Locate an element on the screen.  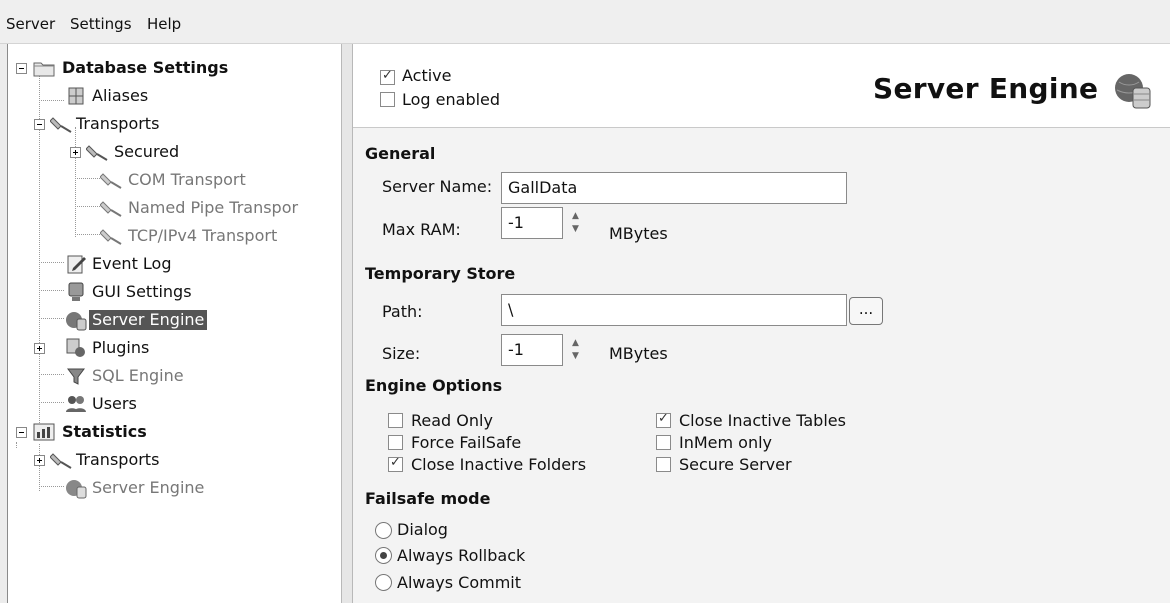
tree-item-statistics: Statistics is located at coordinates (173, 432).